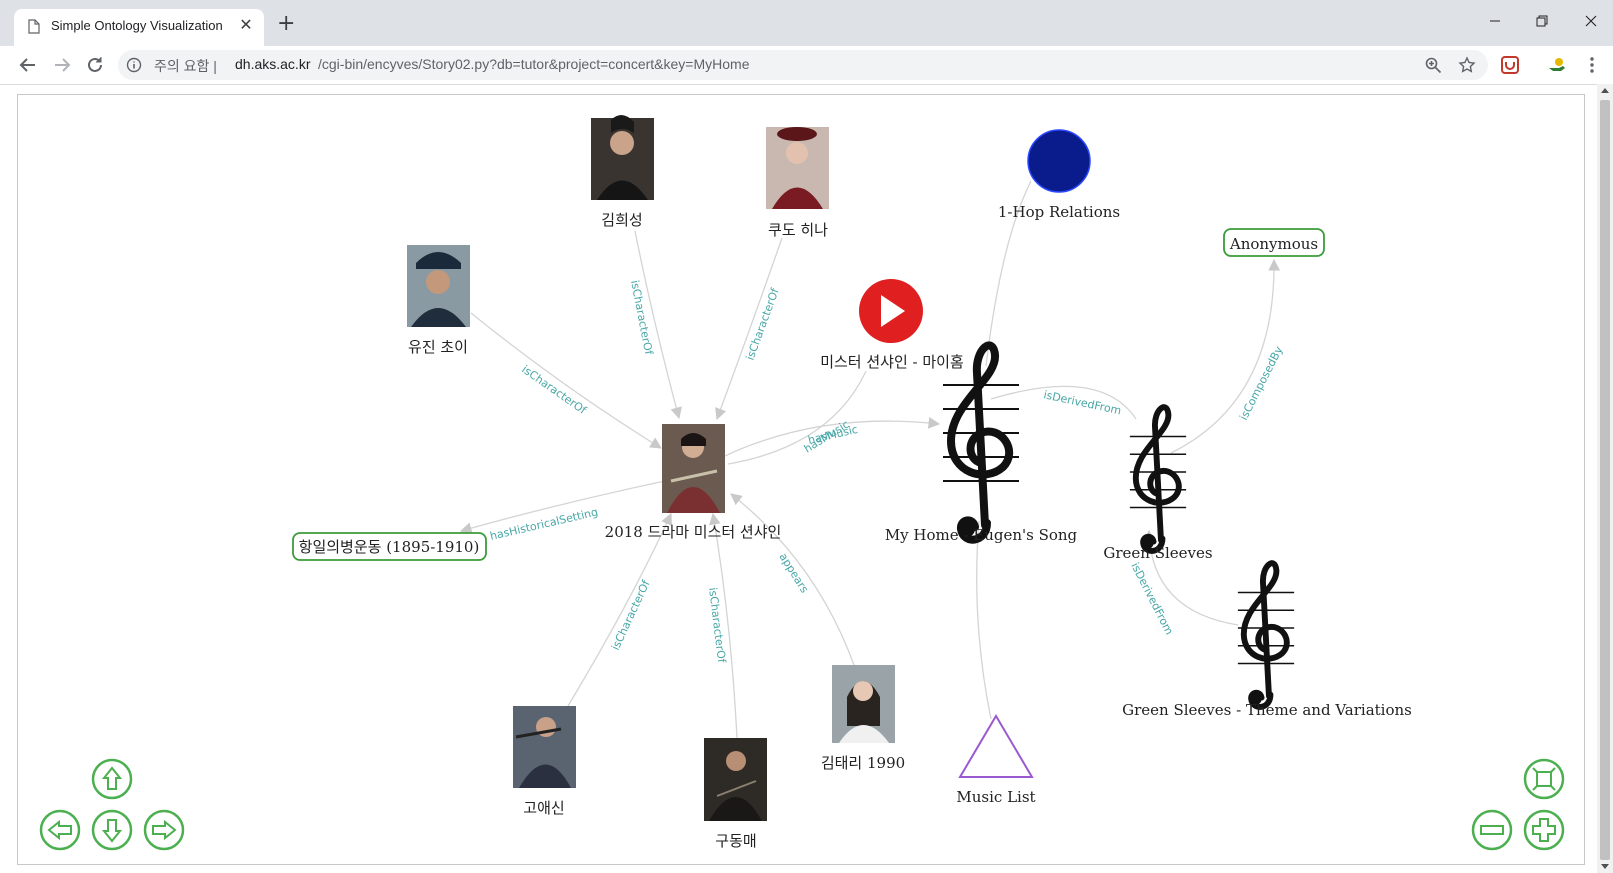 Image resolution: width=1613 pixels, height=873 pixels. I want to click on edge-label-iscomposedby: isComposedBy, so click(1261, 383).